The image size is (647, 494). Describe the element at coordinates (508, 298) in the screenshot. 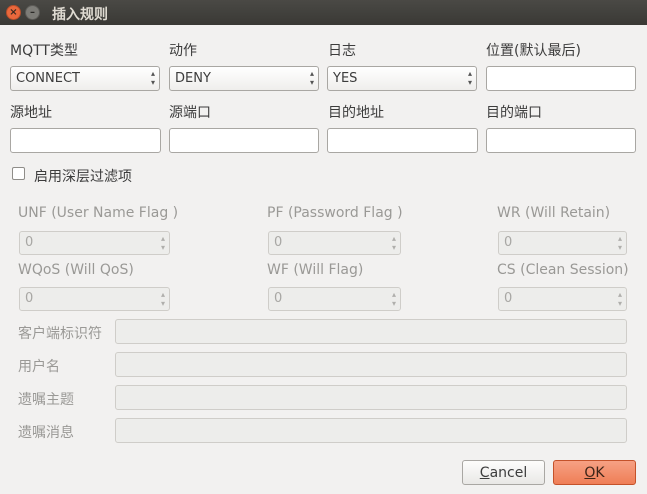

I see `cs-value: 0` at that location.